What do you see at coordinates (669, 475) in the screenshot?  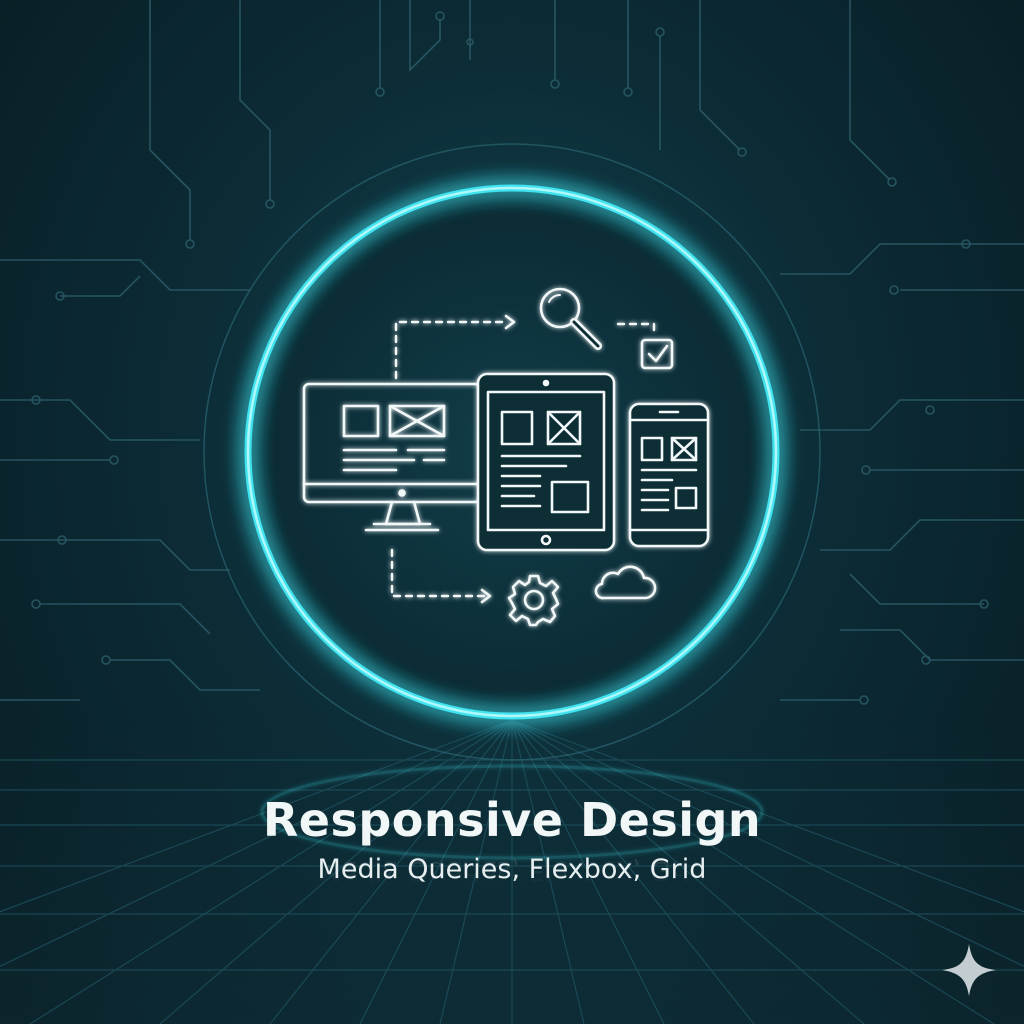 I see `smartphone-icon` at bounding box center [669, 475].